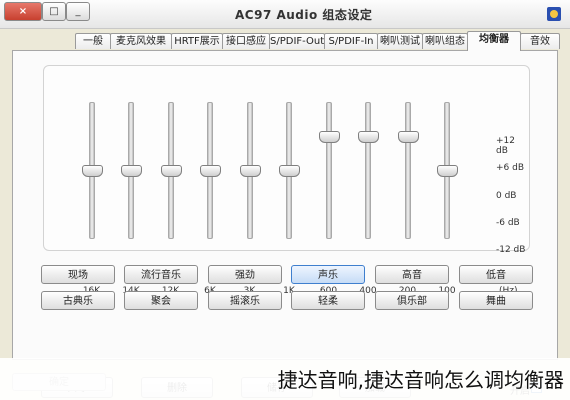 The height and width of the screenshot is (400, 570). Describe the element at coordinates (297, 41) in the screenshot. I see `tab-5: S/PDIF-Out` at that location.